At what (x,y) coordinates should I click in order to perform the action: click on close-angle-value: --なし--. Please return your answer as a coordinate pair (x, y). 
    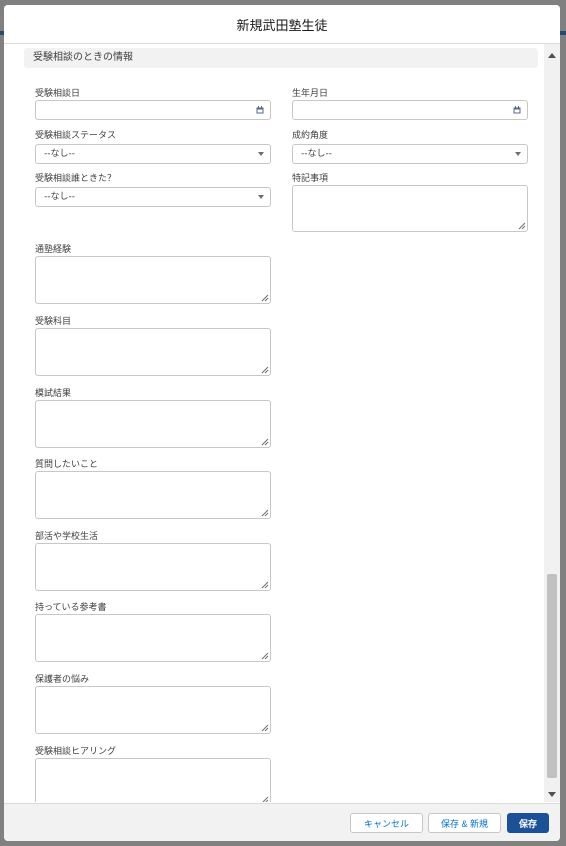
    Looking at the image, I should click on (316, 154).